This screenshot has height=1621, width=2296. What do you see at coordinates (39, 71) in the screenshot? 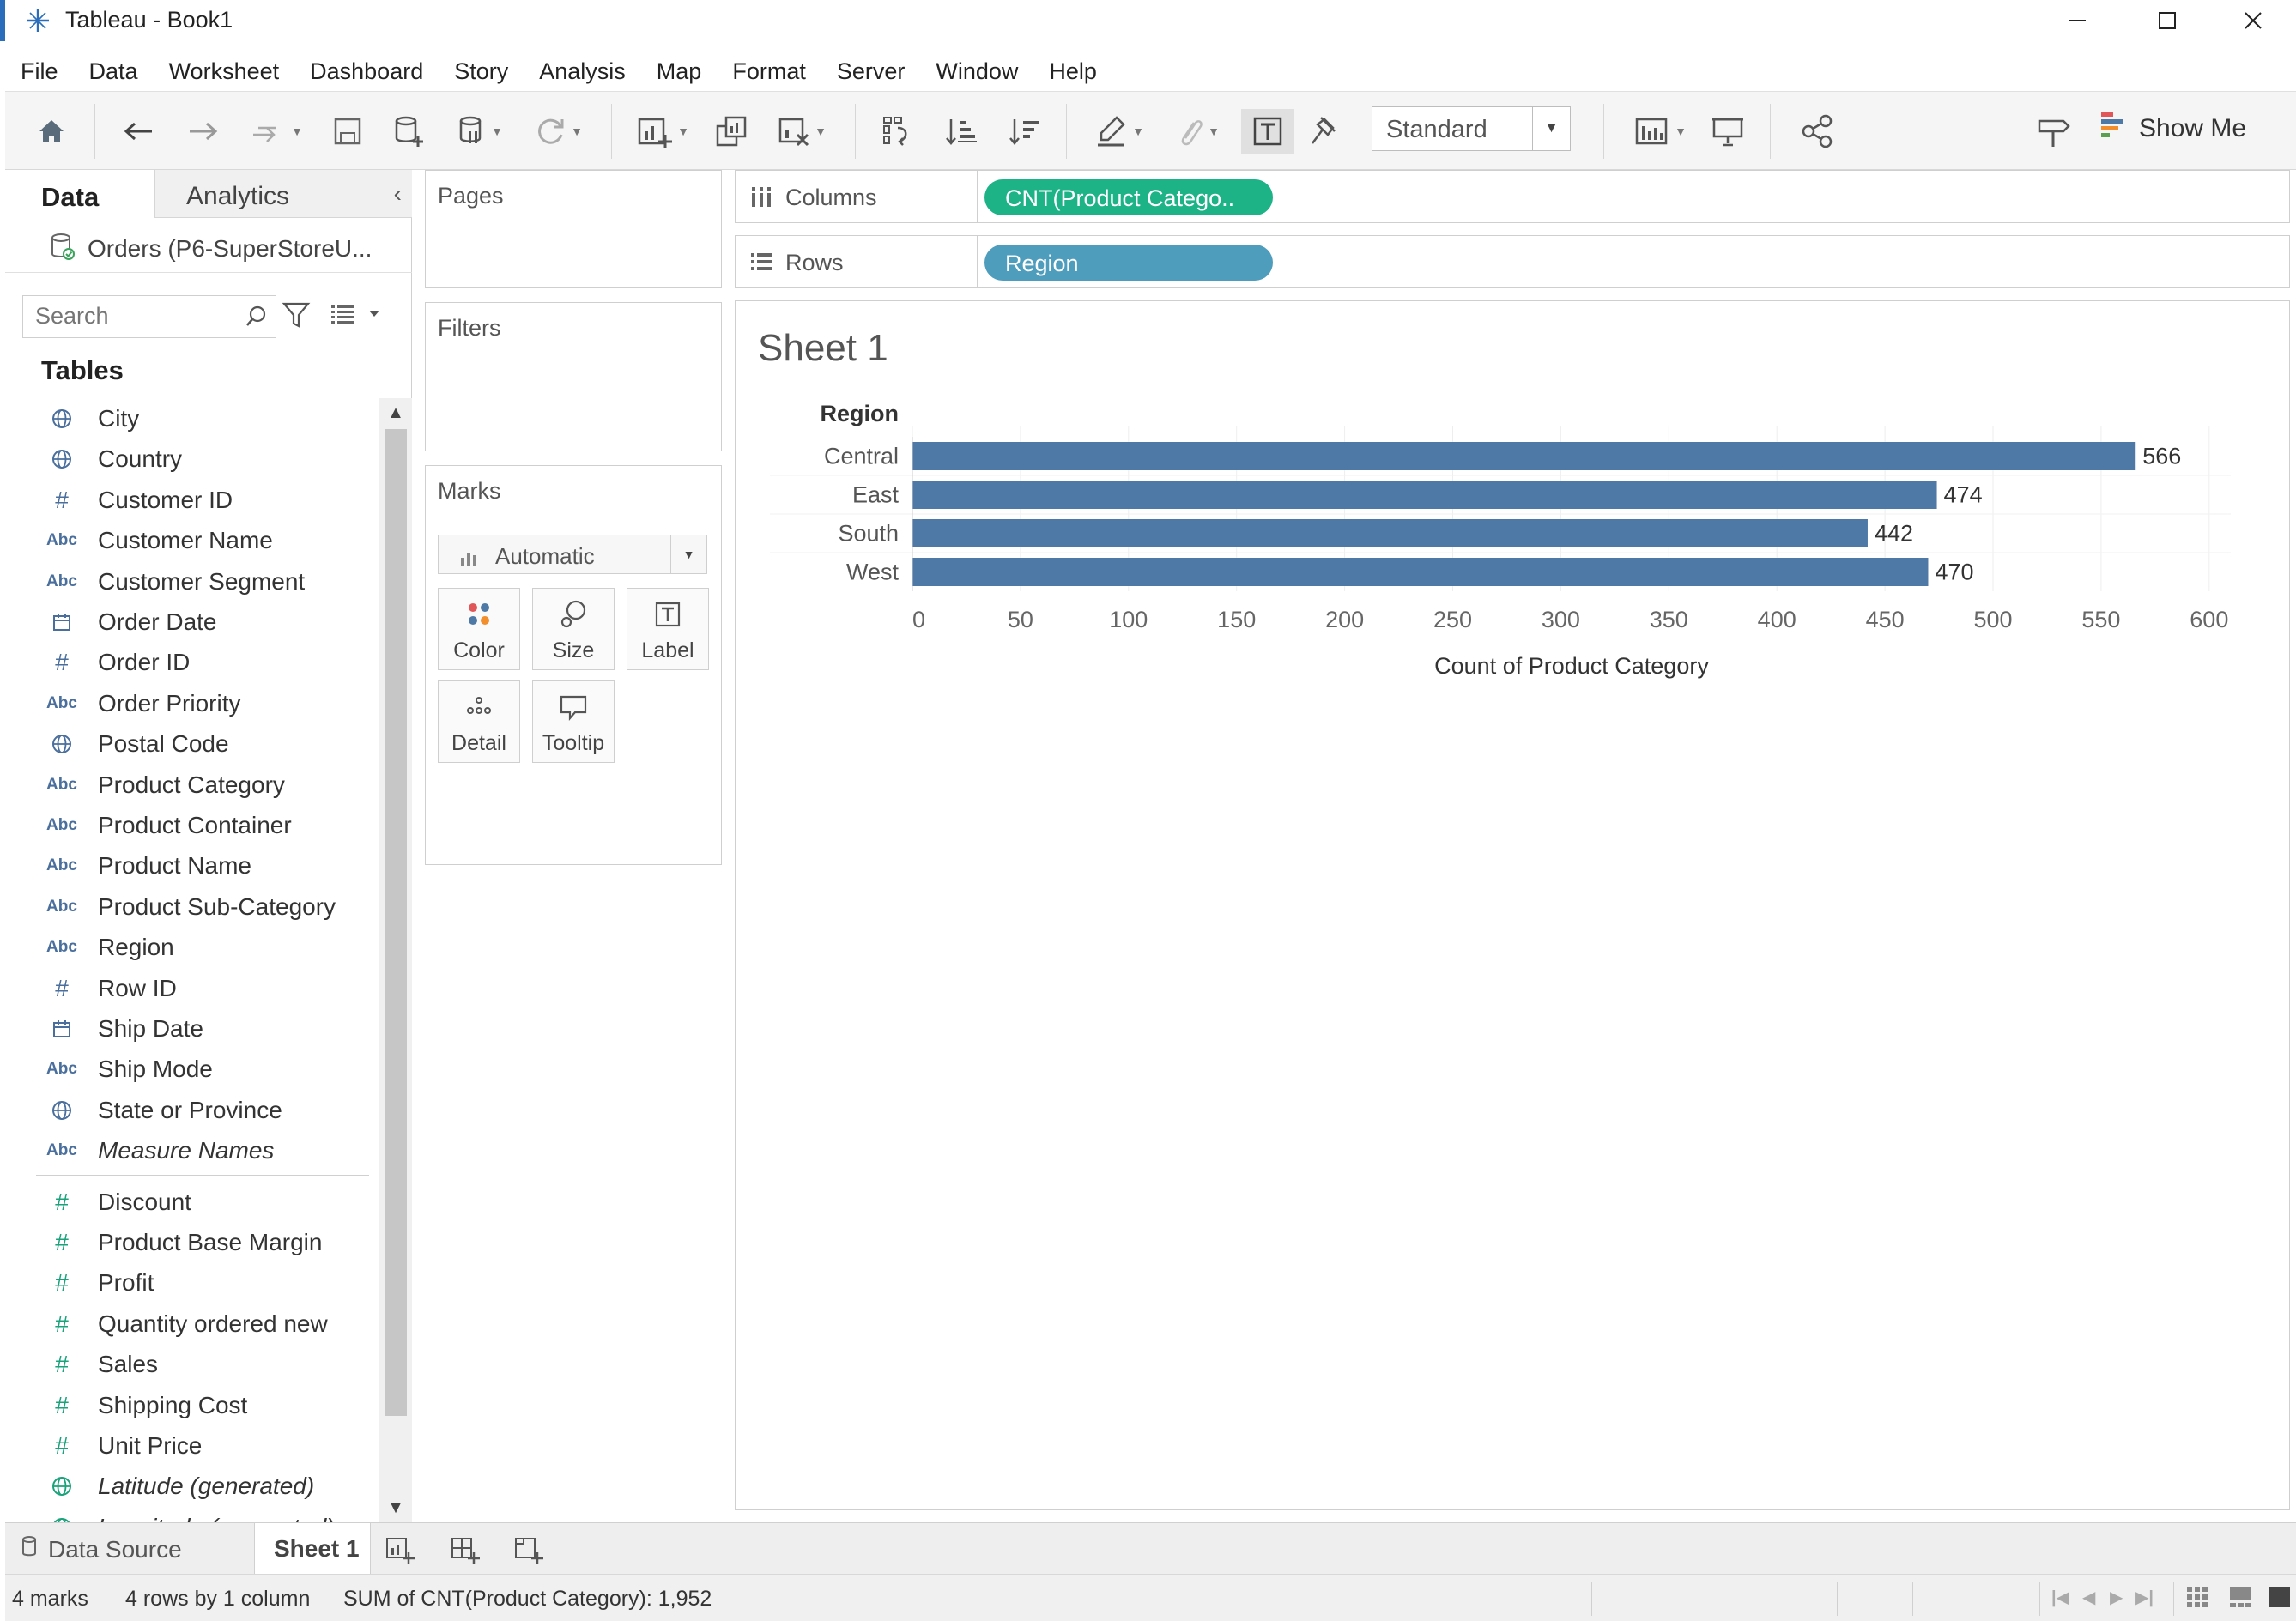
I see `menu-file: File` at bounding box center [39, 71].